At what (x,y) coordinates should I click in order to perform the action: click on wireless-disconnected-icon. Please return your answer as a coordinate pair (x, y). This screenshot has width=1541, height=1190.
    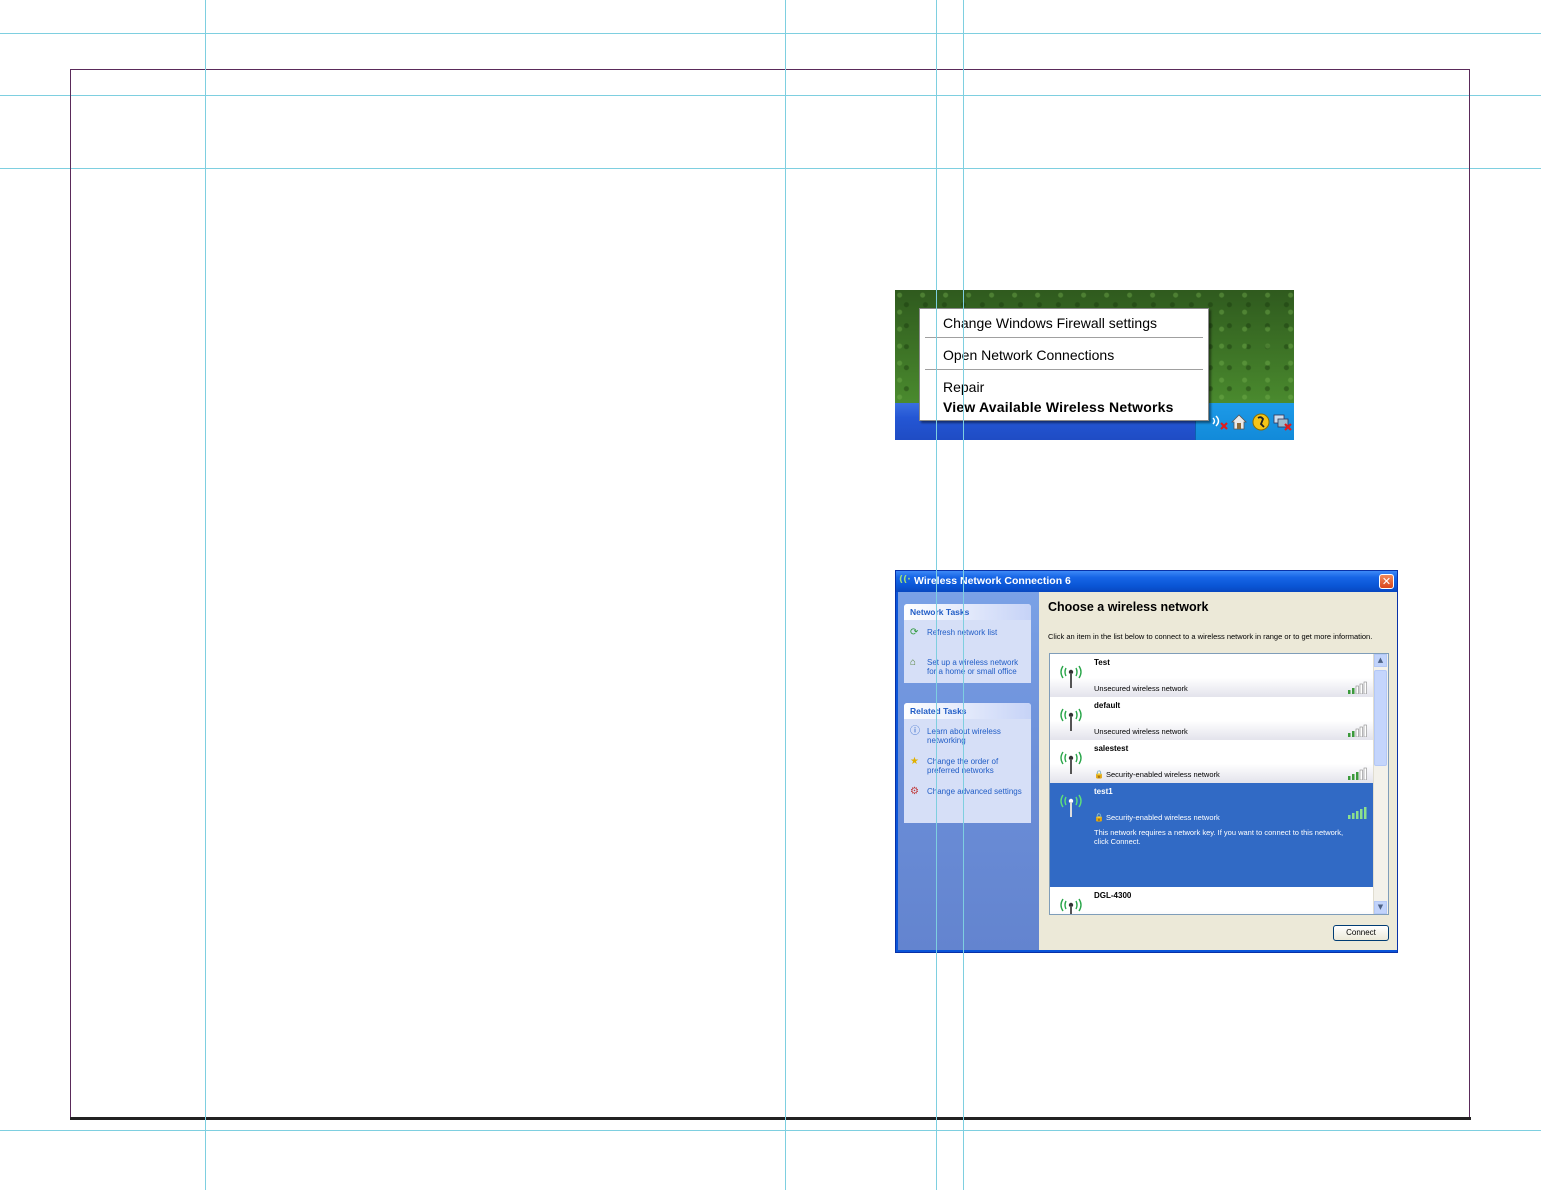
    Looking at the image, I should click on (1220, 424).